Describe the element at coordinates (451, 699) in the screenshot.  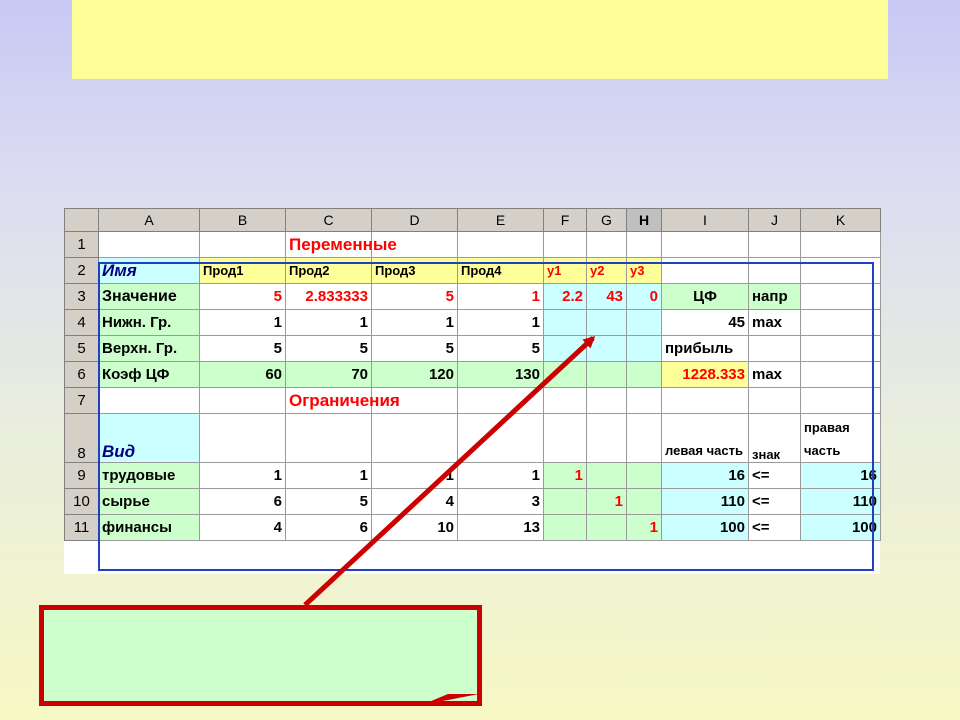
I see `callout-corner-fold` at that location.